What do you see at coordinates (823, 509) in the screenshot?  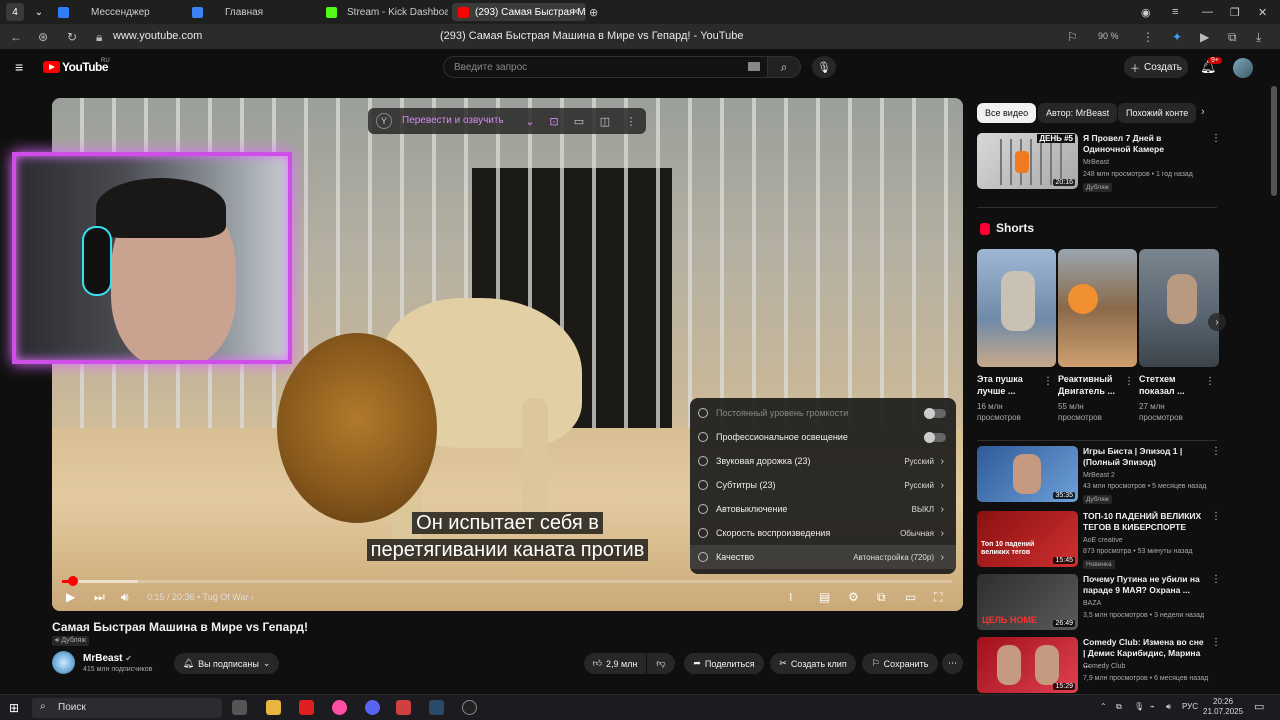 I see `setting-sleep-timer: Автовыключение ВЫКЛ ›` at bounding box center [823, 509].